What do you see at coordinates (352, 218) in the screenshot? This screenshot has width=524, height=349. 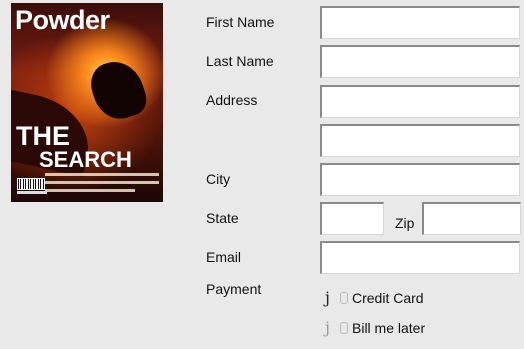 I see `state-field` at bounding box center [352, 218].